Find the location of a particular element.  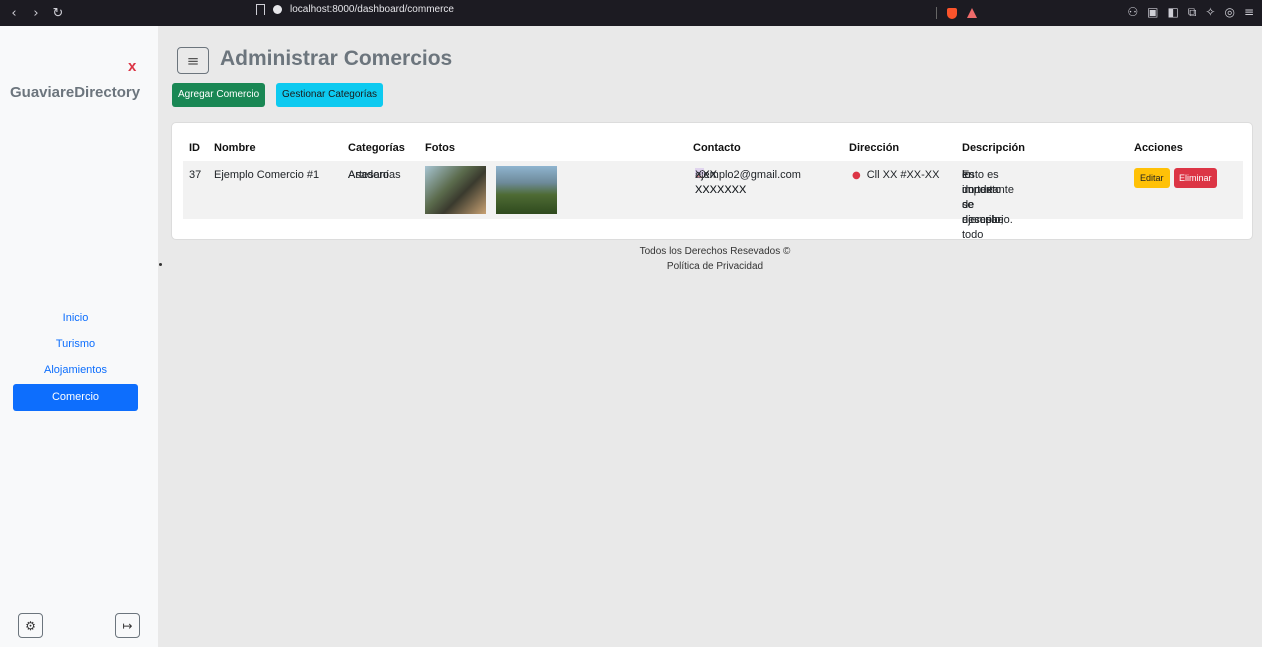

menu-toggle-button: ≡ is located at coordinates (193, 60).